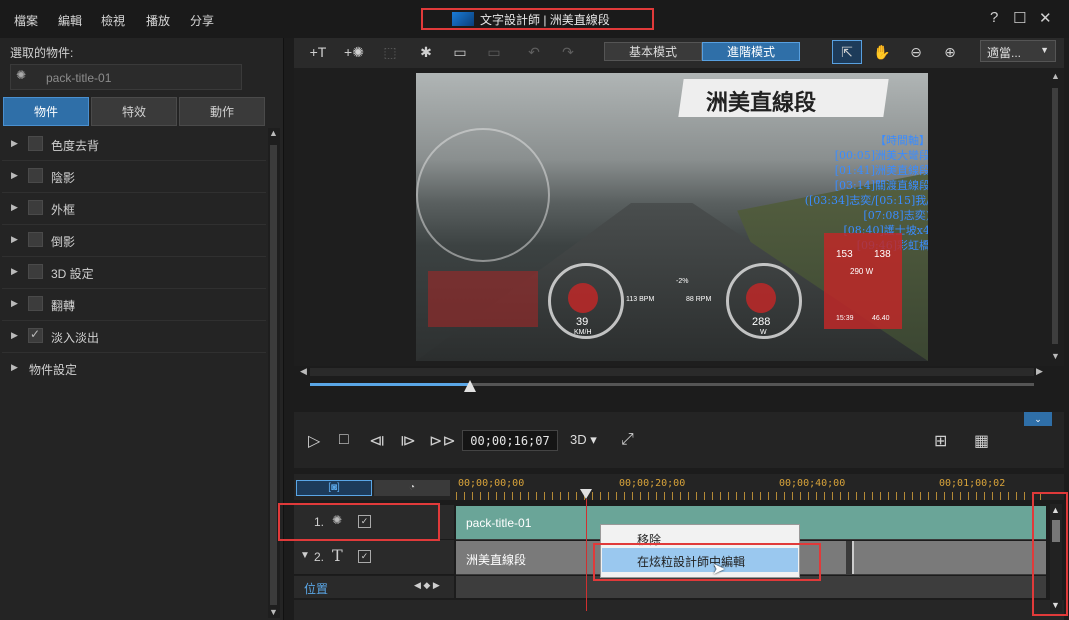 The image size is (1069, 620). What do you see at coordinates (949, 557) in the screenshot?
I see `timeline-clip-segment` at bounding box center [949, 557].